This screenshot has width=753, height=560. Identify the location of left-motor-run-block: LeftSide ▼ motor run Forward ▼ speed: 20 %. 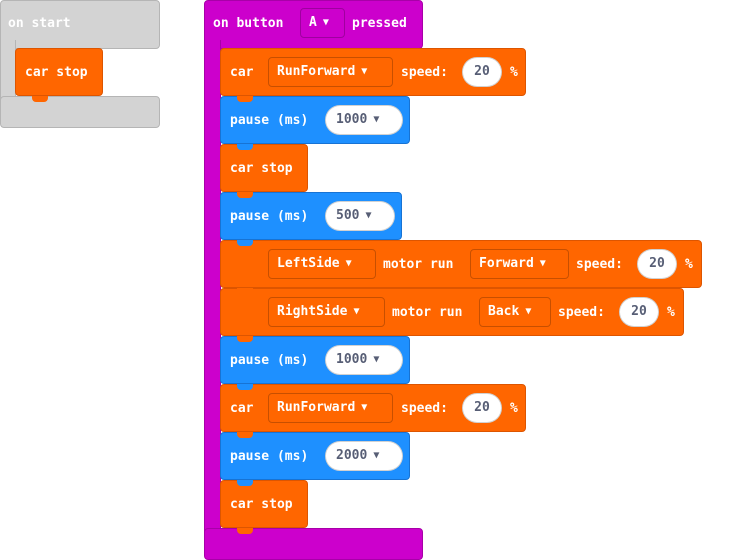
(461, 264).